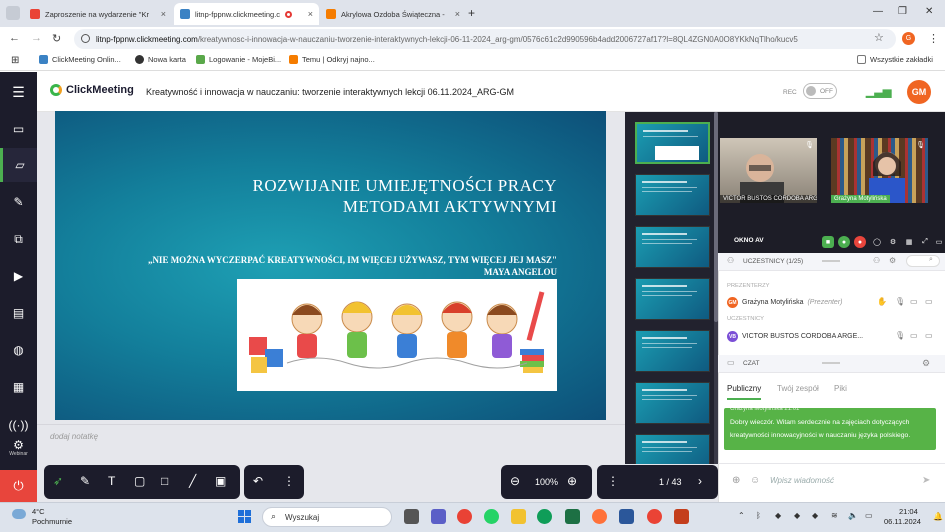 The height and width of the screenshot is (532, 945). Describe the element at coordinates (85, 481) in the screenshot. I see `pencil-tool-icon: ✎` at that location.